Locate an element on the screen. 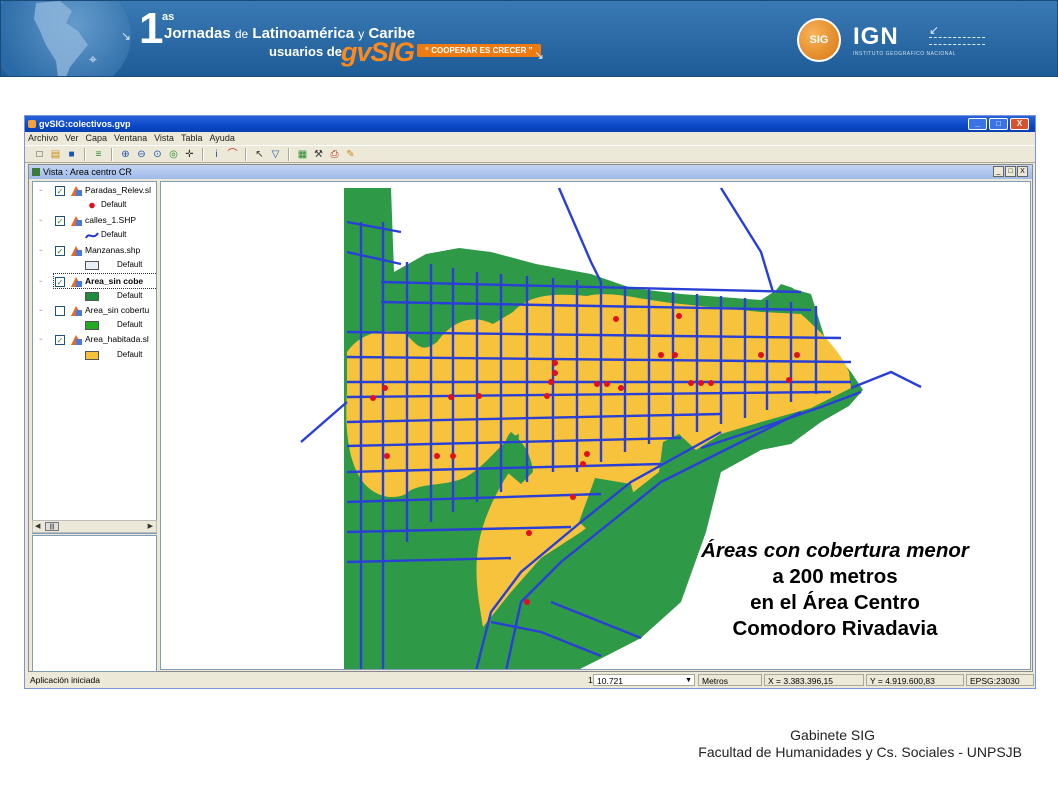 The width and height of the screenshot is (1058, 793). epsg-field: EPSG:23030 is located at coordinates (1000, 680).